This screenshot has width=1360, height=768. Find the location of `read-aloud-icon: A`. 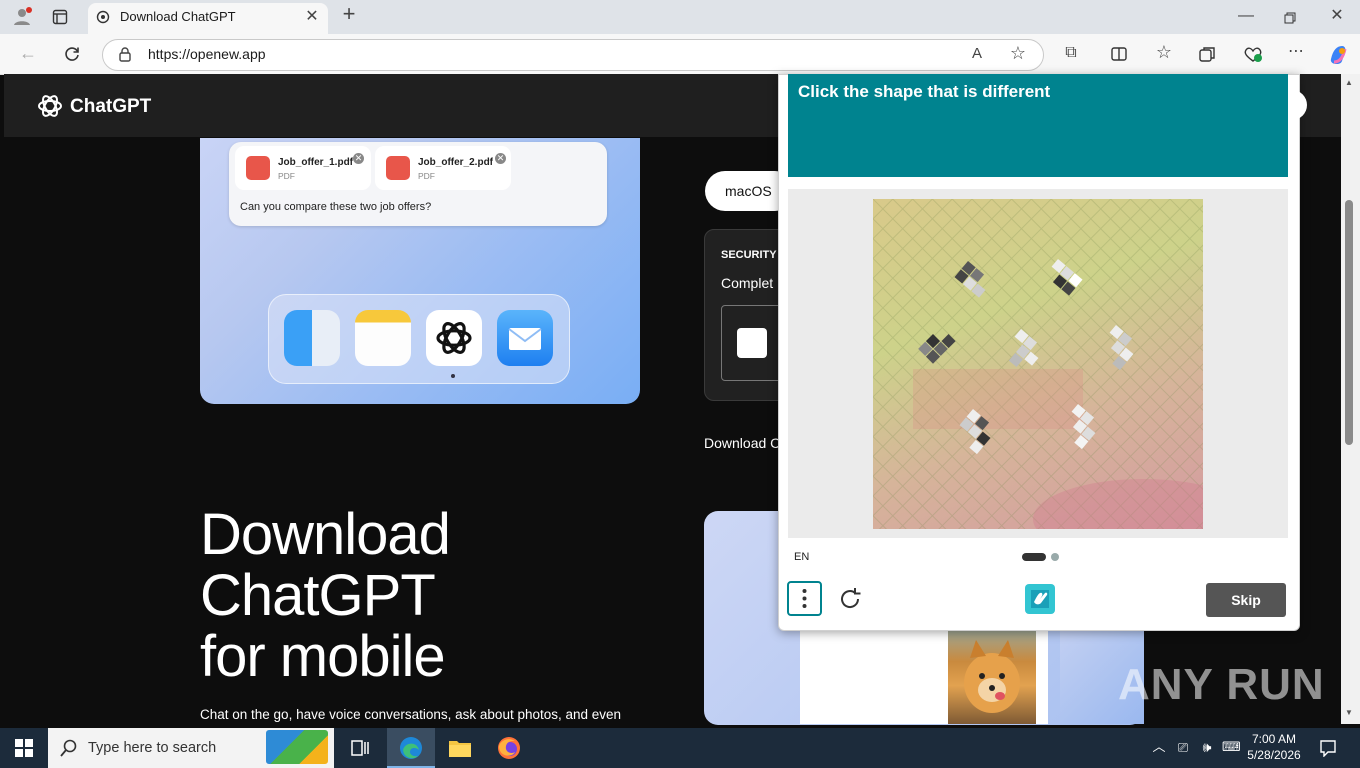

read-aloud-icon: A is located at coordinates (977, 54).